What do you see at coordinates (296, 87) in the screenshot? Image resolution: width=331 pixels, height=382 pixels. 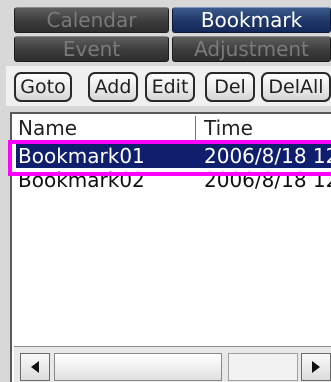 I see `delete-all-button: DelAll` at bounding box center [296, 87].